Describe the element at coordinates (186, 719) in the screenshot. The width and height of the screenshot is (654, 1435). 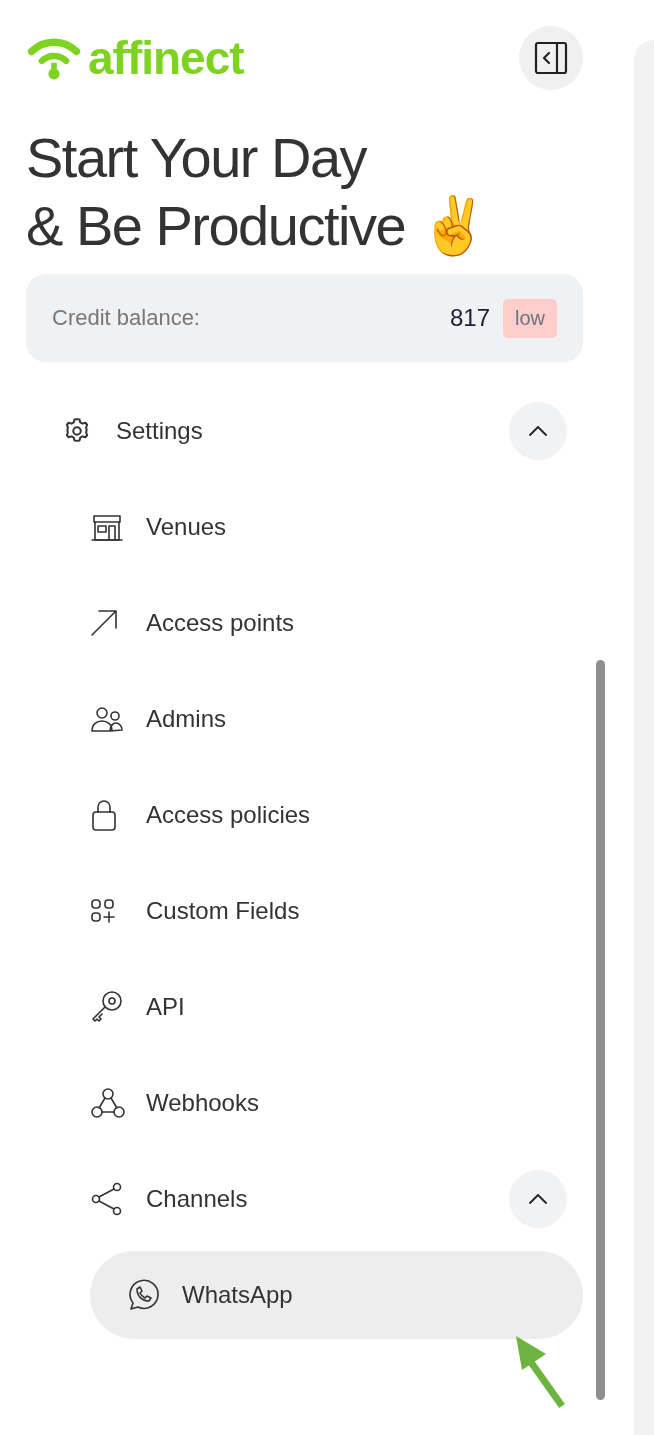
I see `nav-label: Admins` at that location.